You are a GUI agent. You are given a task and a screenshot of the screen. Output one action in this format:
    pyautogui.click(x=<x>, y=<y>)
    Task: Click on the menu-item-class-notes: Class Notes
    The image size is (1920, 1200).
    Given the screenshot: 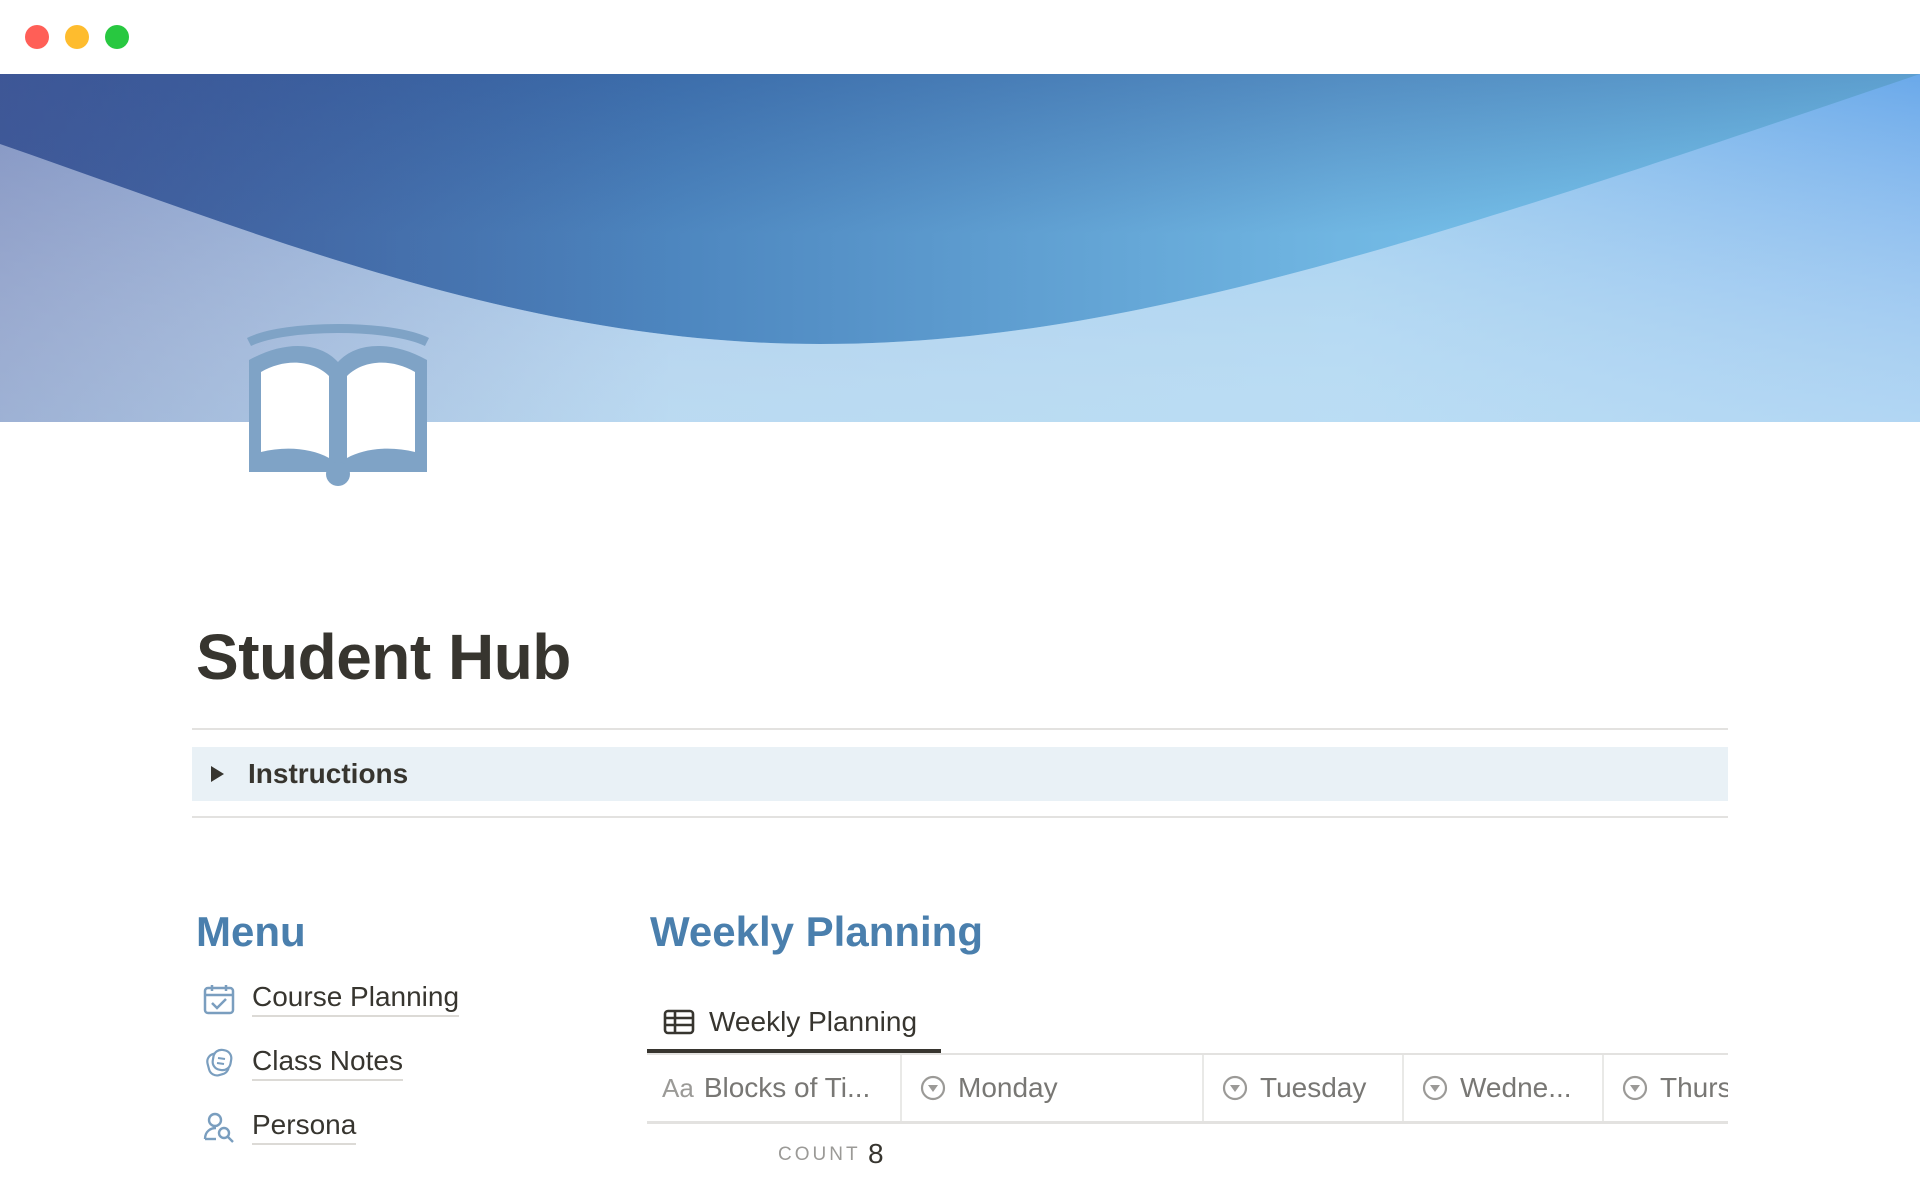 What is the action you would take?
    pyautogui.click(x=301, y=1063)
    